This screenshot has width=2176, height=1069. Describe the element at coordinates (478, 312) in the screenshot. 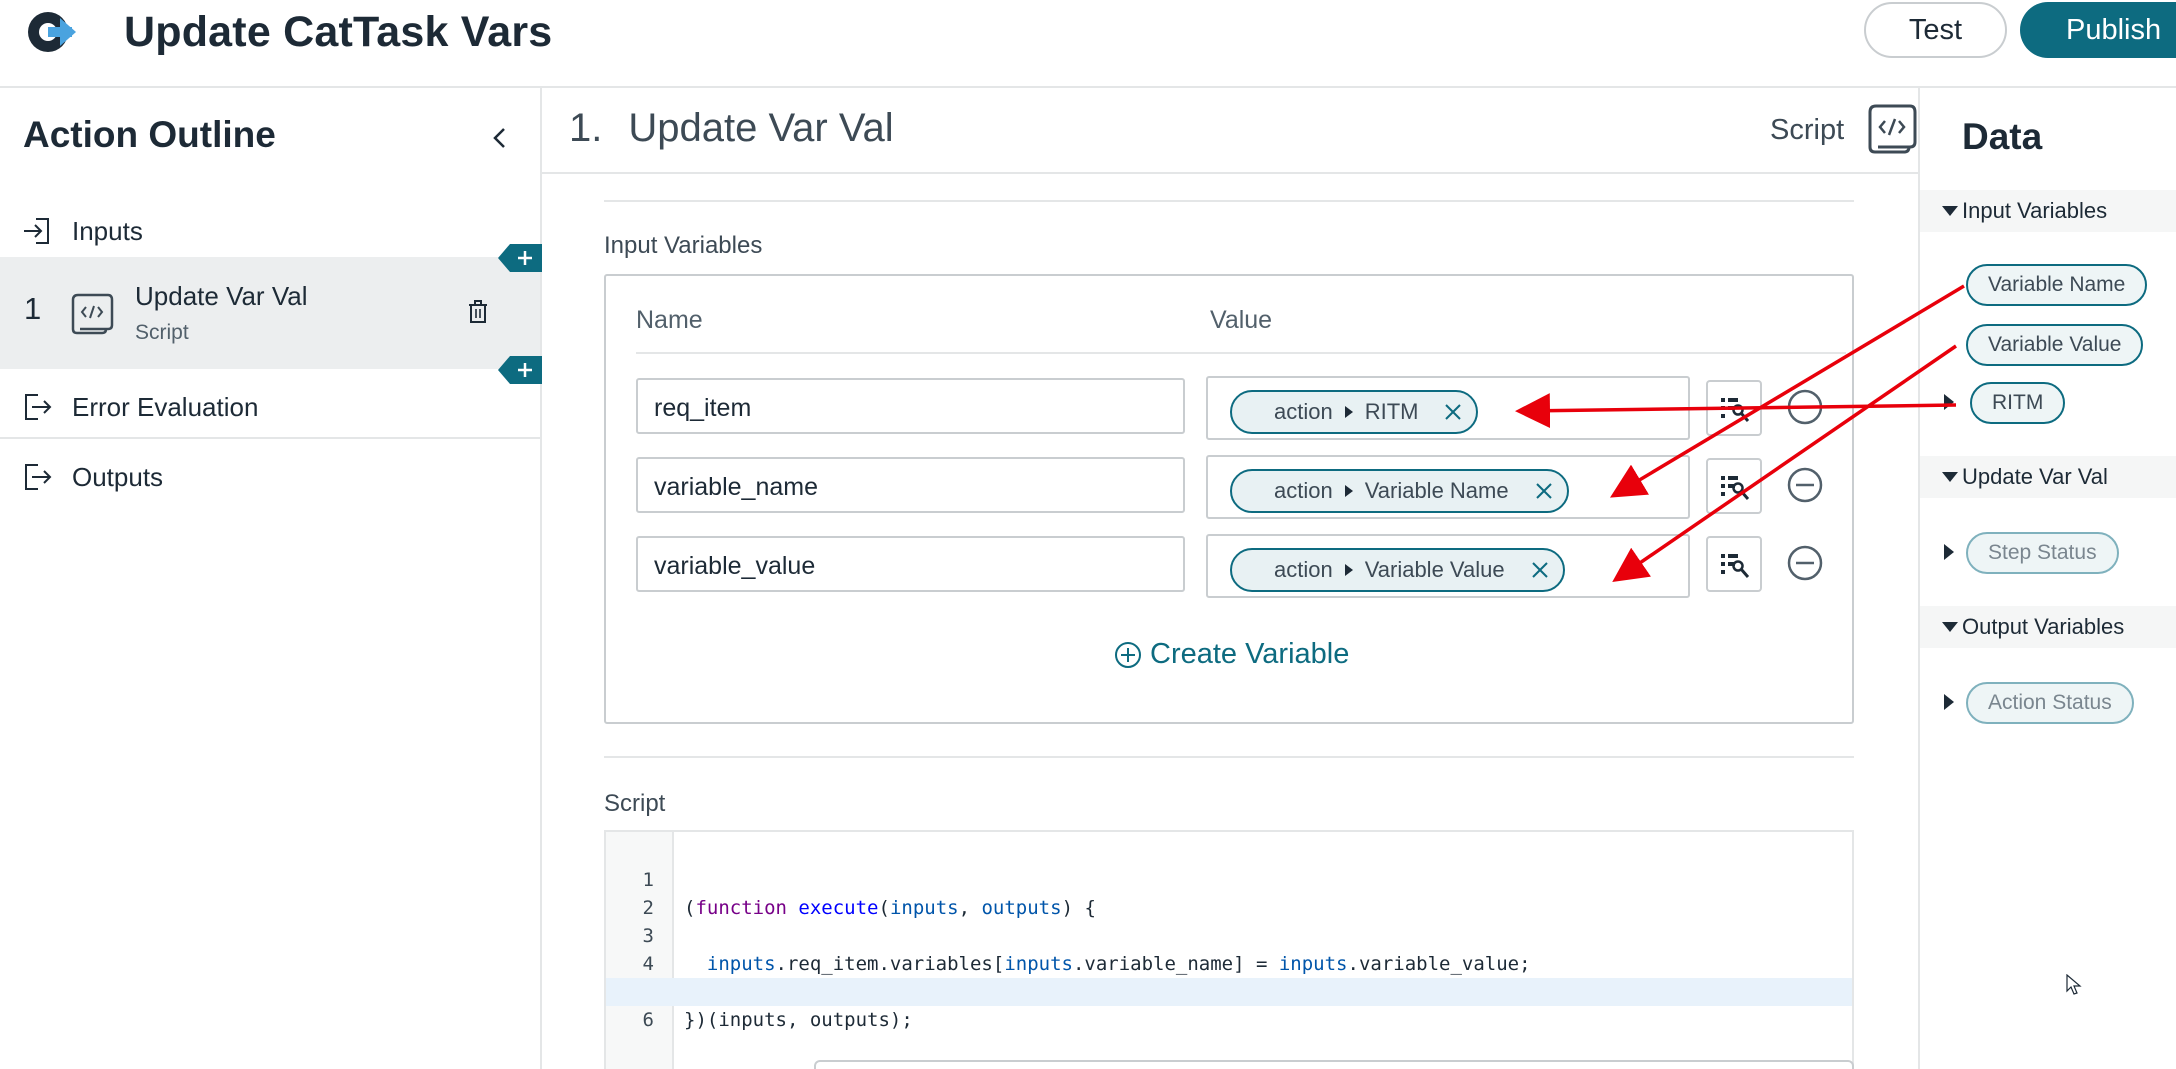

I see `trash-icon` at that location.